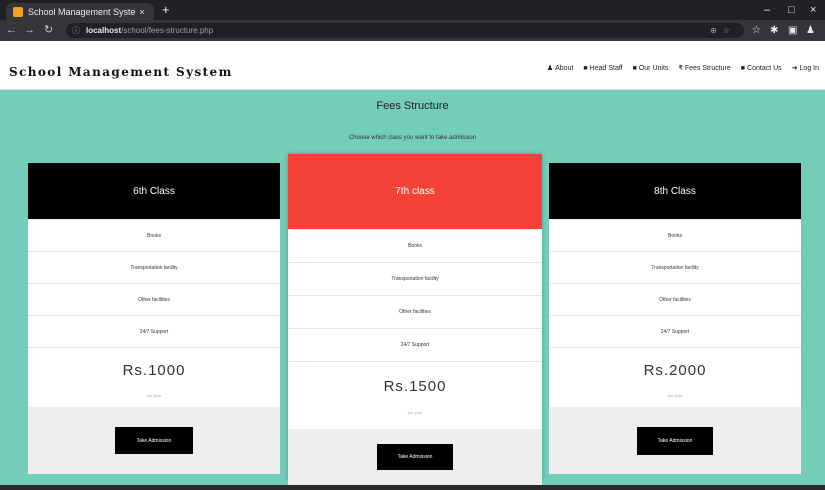  I want to click on menu-item-contact-us: ■ Contact Us, so click(761, 68).